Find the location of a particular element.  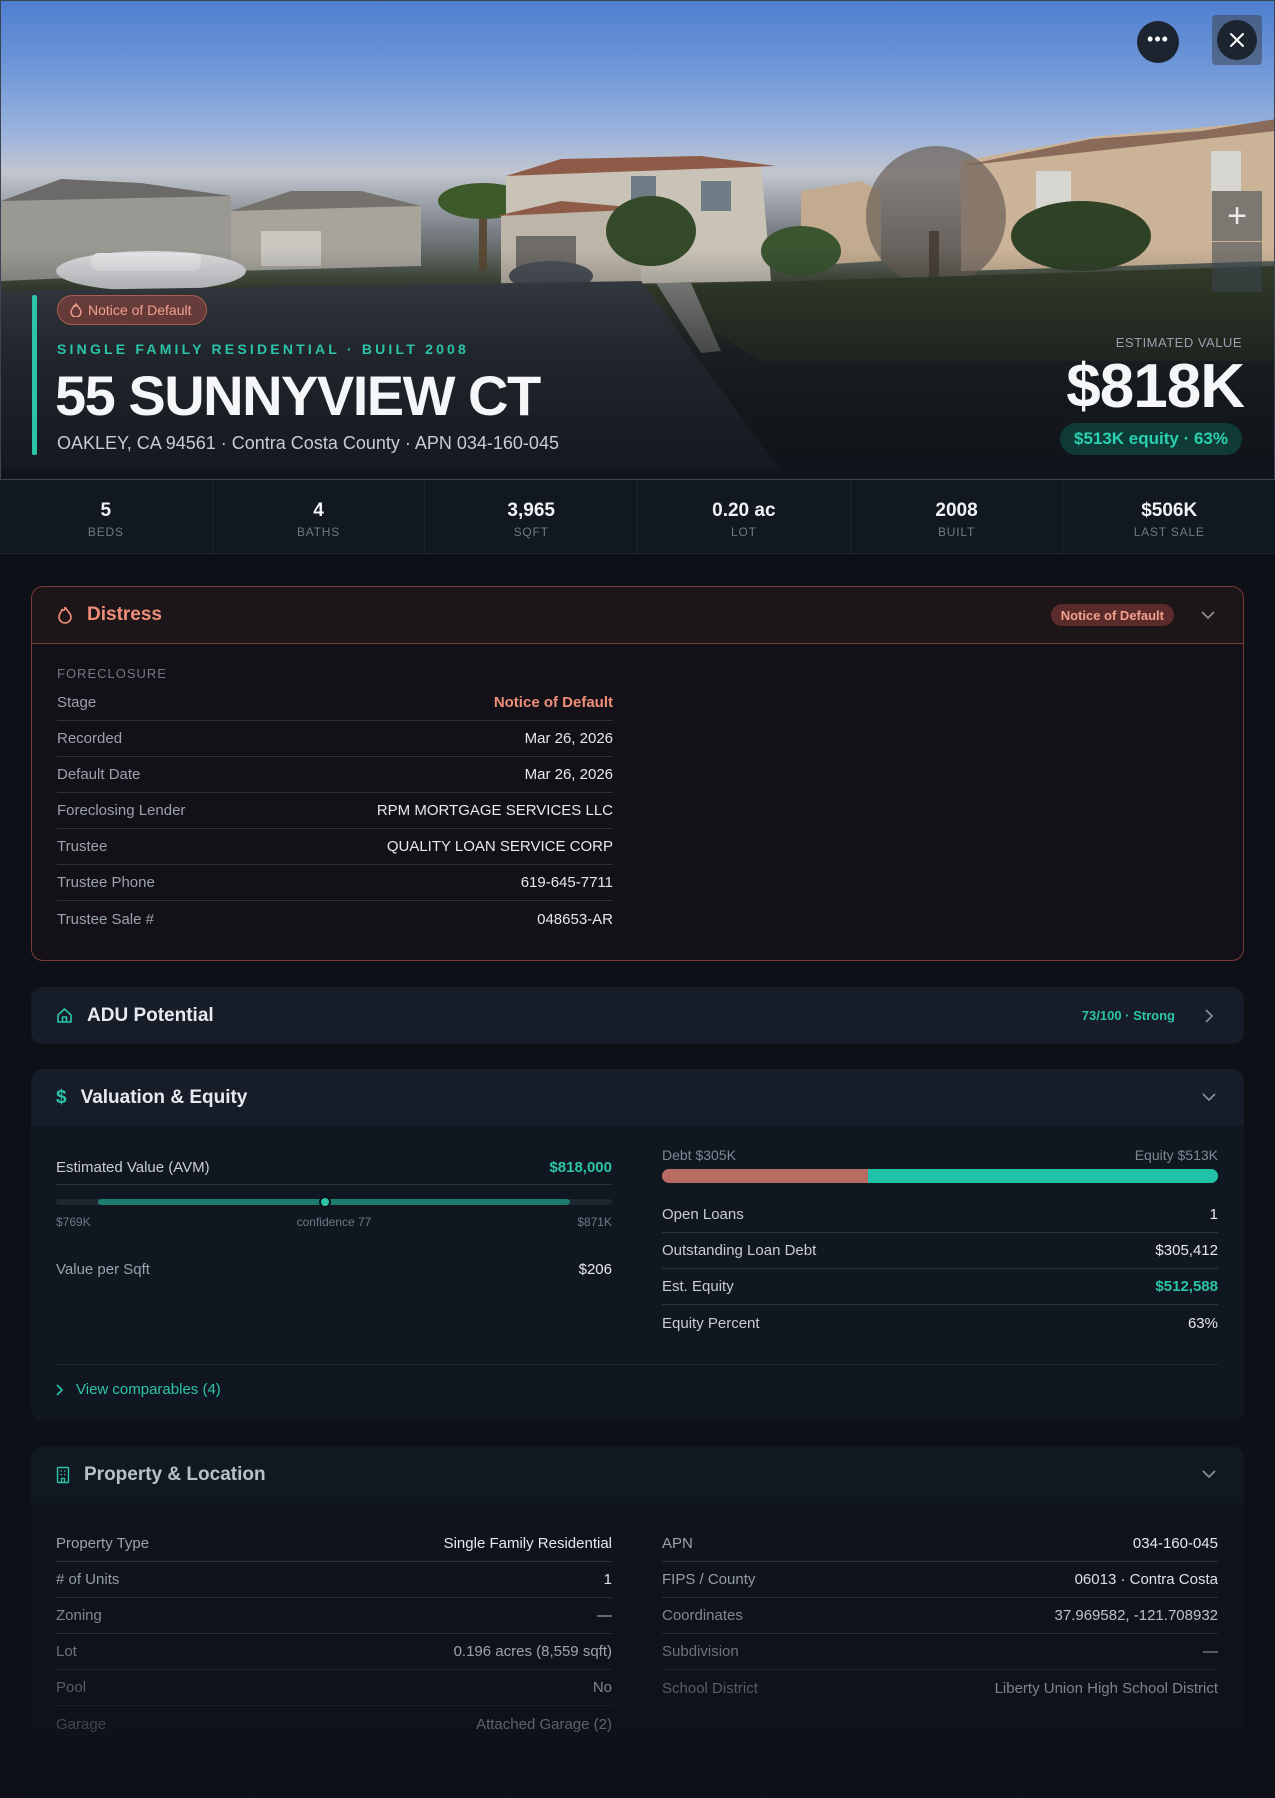

distress-status-badge: Notice of Default is located at coordinates (1112, 615).